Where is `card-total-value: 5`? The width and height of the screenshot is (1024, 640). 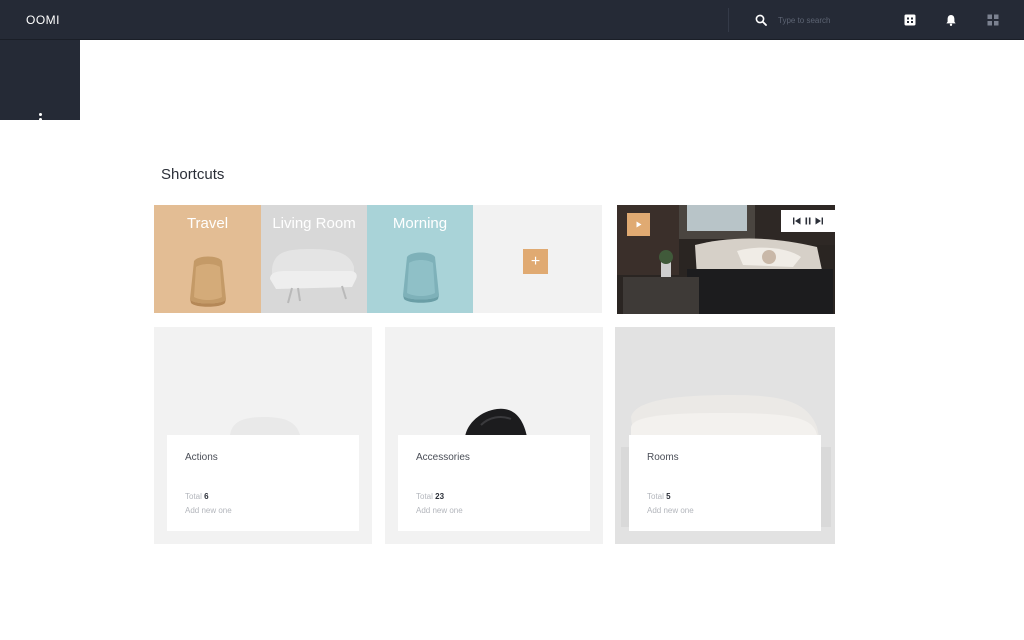 card-total-value: 5 is located at coordinates (668, 496).